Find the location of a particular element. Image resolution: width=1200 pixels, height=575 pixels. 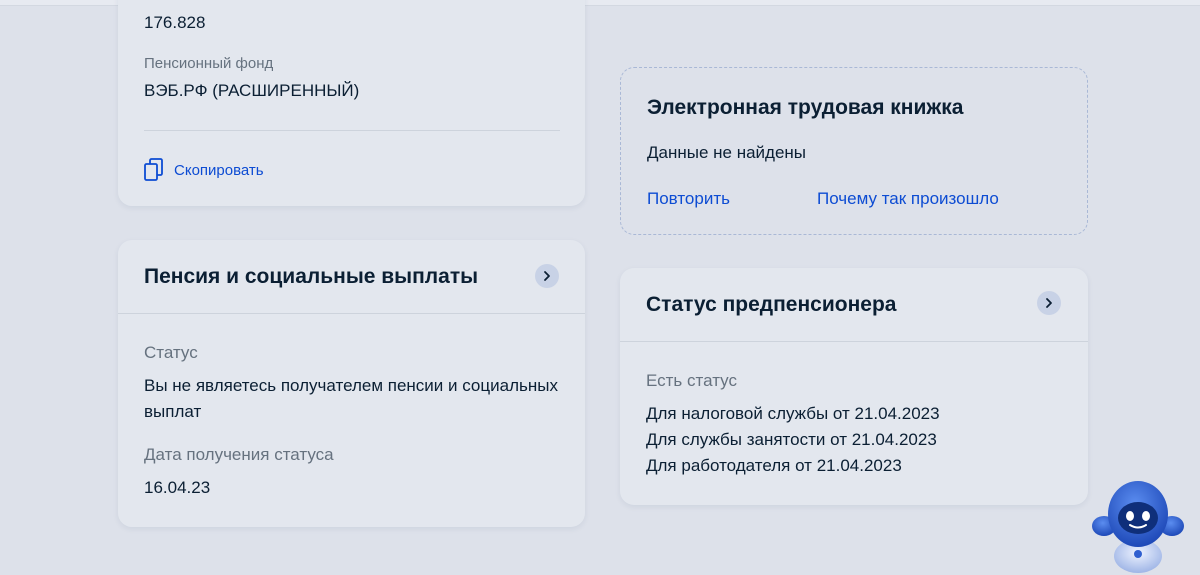

pension-fund-label: Пенсионный фонд is located at coordinates (209, 63).